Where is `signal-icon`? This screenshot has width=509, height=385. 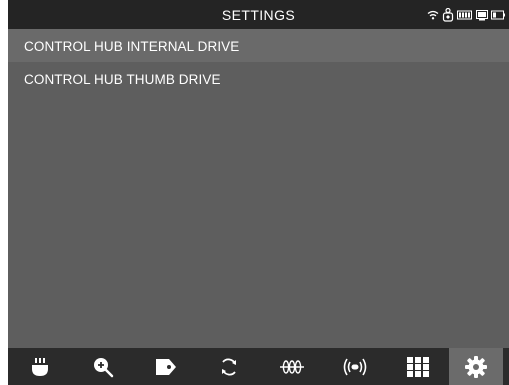
signal-icon is located at coordinates (354, 366).